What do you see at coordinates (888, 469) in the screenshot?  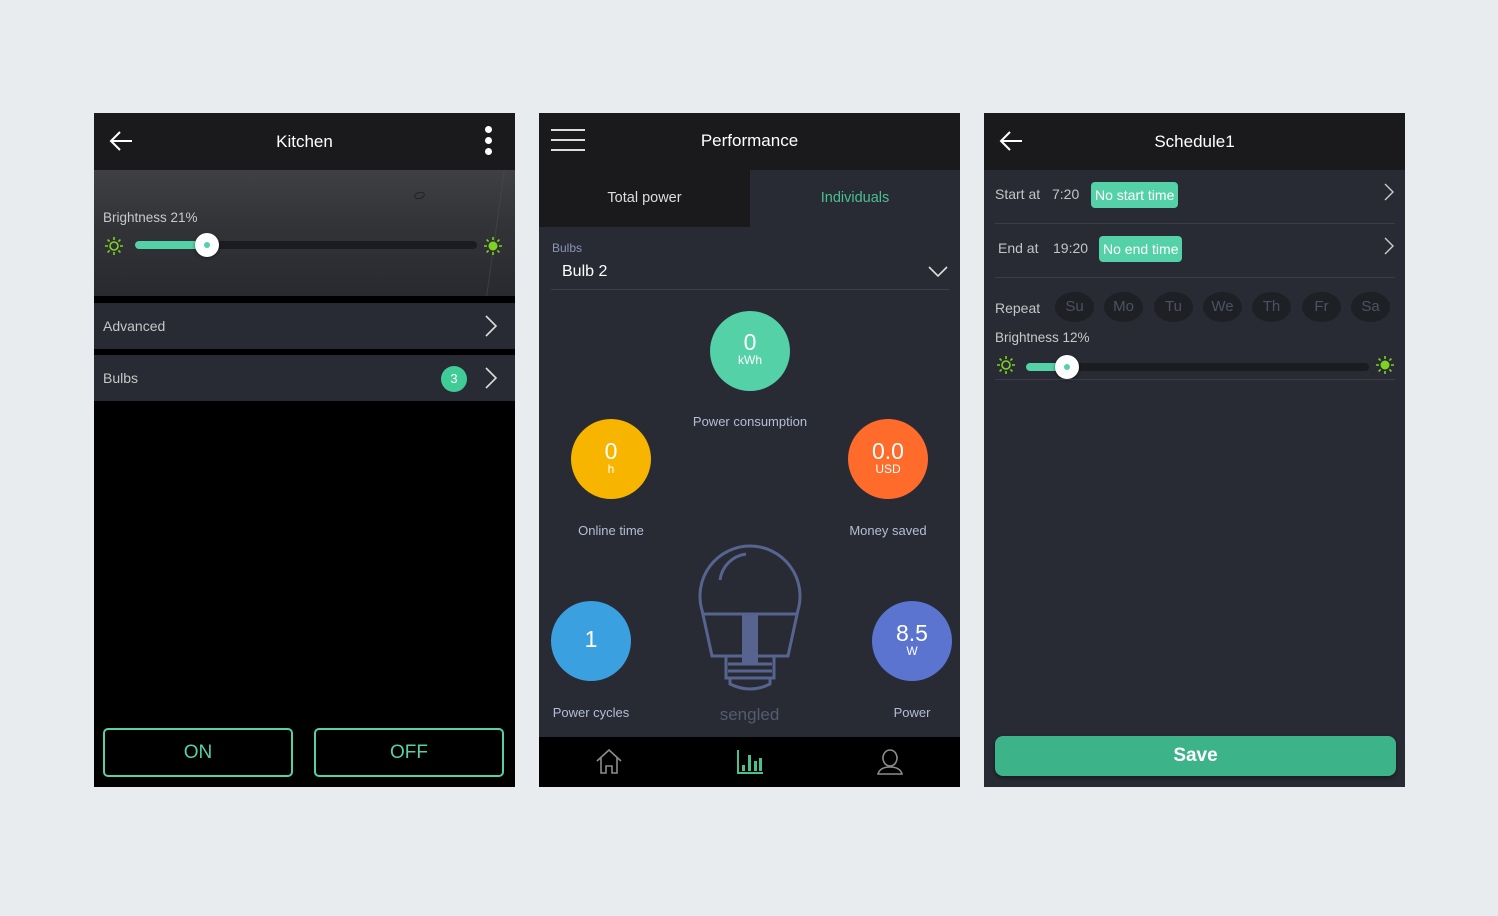 I see `metric-unit: USD` at bounding box center [888, 469].